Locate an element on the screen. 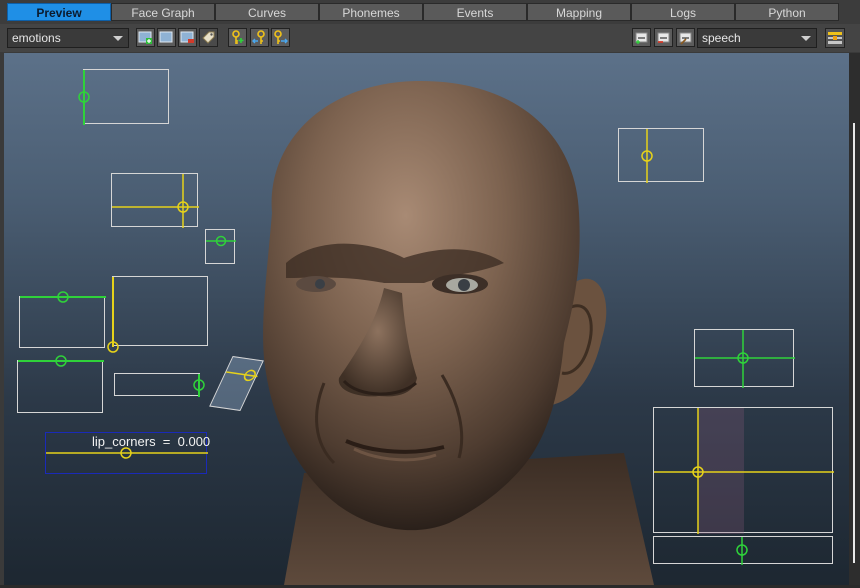 Image resolution: width=860 pixels, height=588 pixels. control-brow-left-marker is located at coordinates (84, 97).